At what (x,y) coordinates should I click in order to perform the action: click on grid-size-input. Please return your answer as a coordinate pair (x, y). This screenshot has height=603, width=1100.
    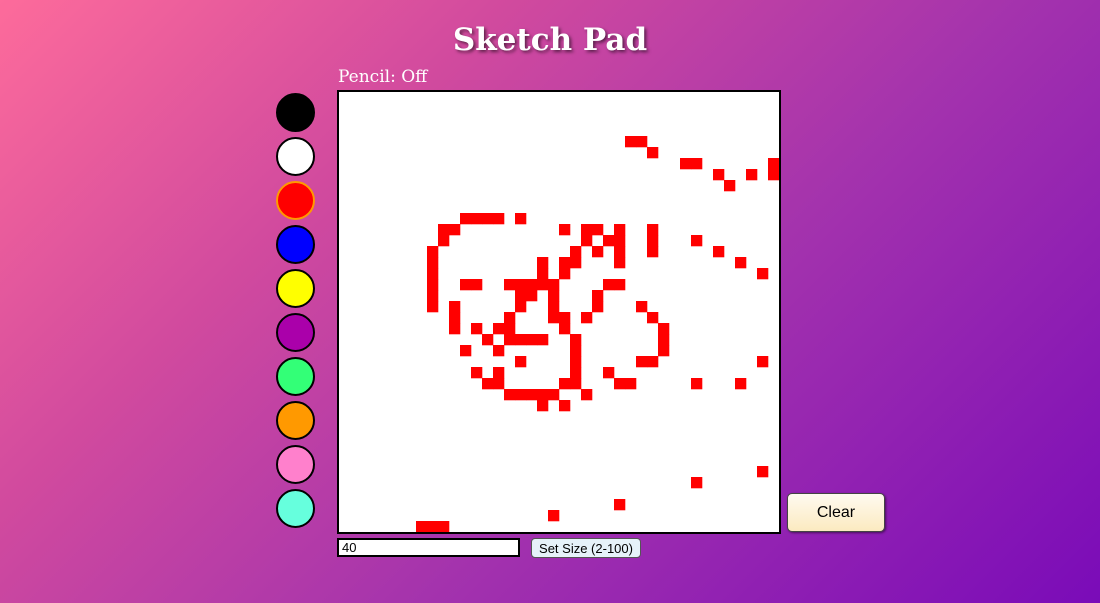
    Looking at the image, I should click on (428, 547).